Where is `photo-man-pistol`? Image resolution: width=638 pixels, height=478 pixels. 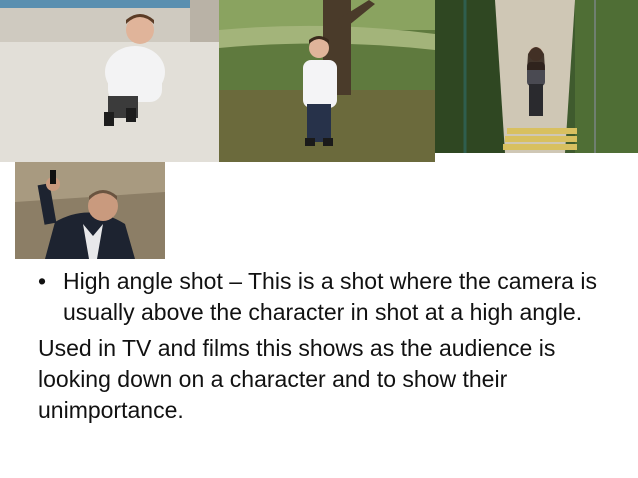 photo-man-pistol is located at coordinates (90, 210).